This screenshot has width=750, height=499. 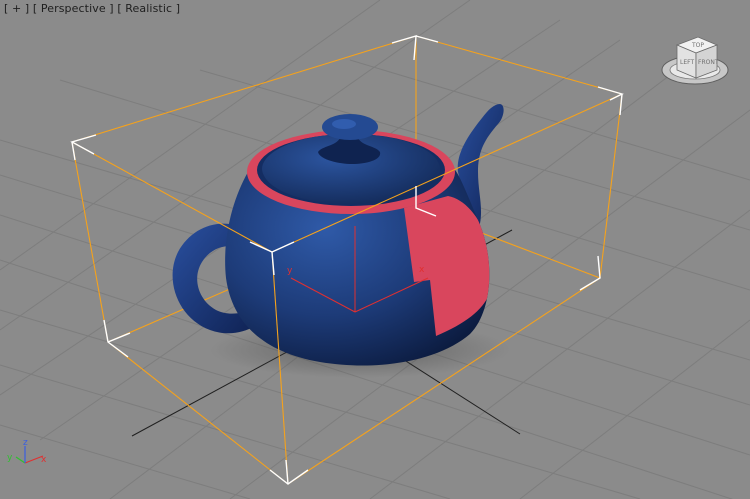 I want to click on viewport-label-menu: [ + ] [ Perspective ] [ Realistic ], so click(x=92, y=8).